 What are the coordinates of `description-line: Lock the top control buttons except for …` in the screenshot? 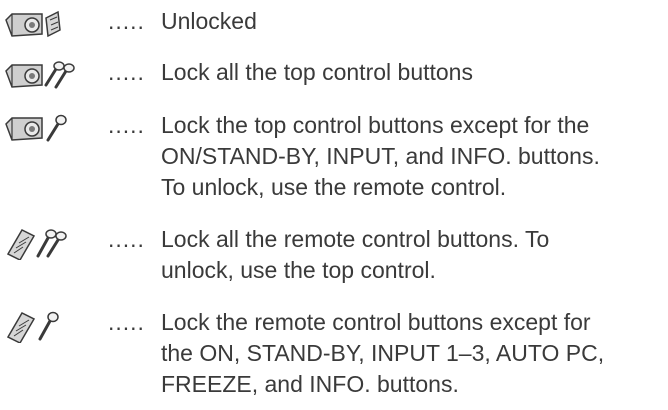 It's located at (375, 125).